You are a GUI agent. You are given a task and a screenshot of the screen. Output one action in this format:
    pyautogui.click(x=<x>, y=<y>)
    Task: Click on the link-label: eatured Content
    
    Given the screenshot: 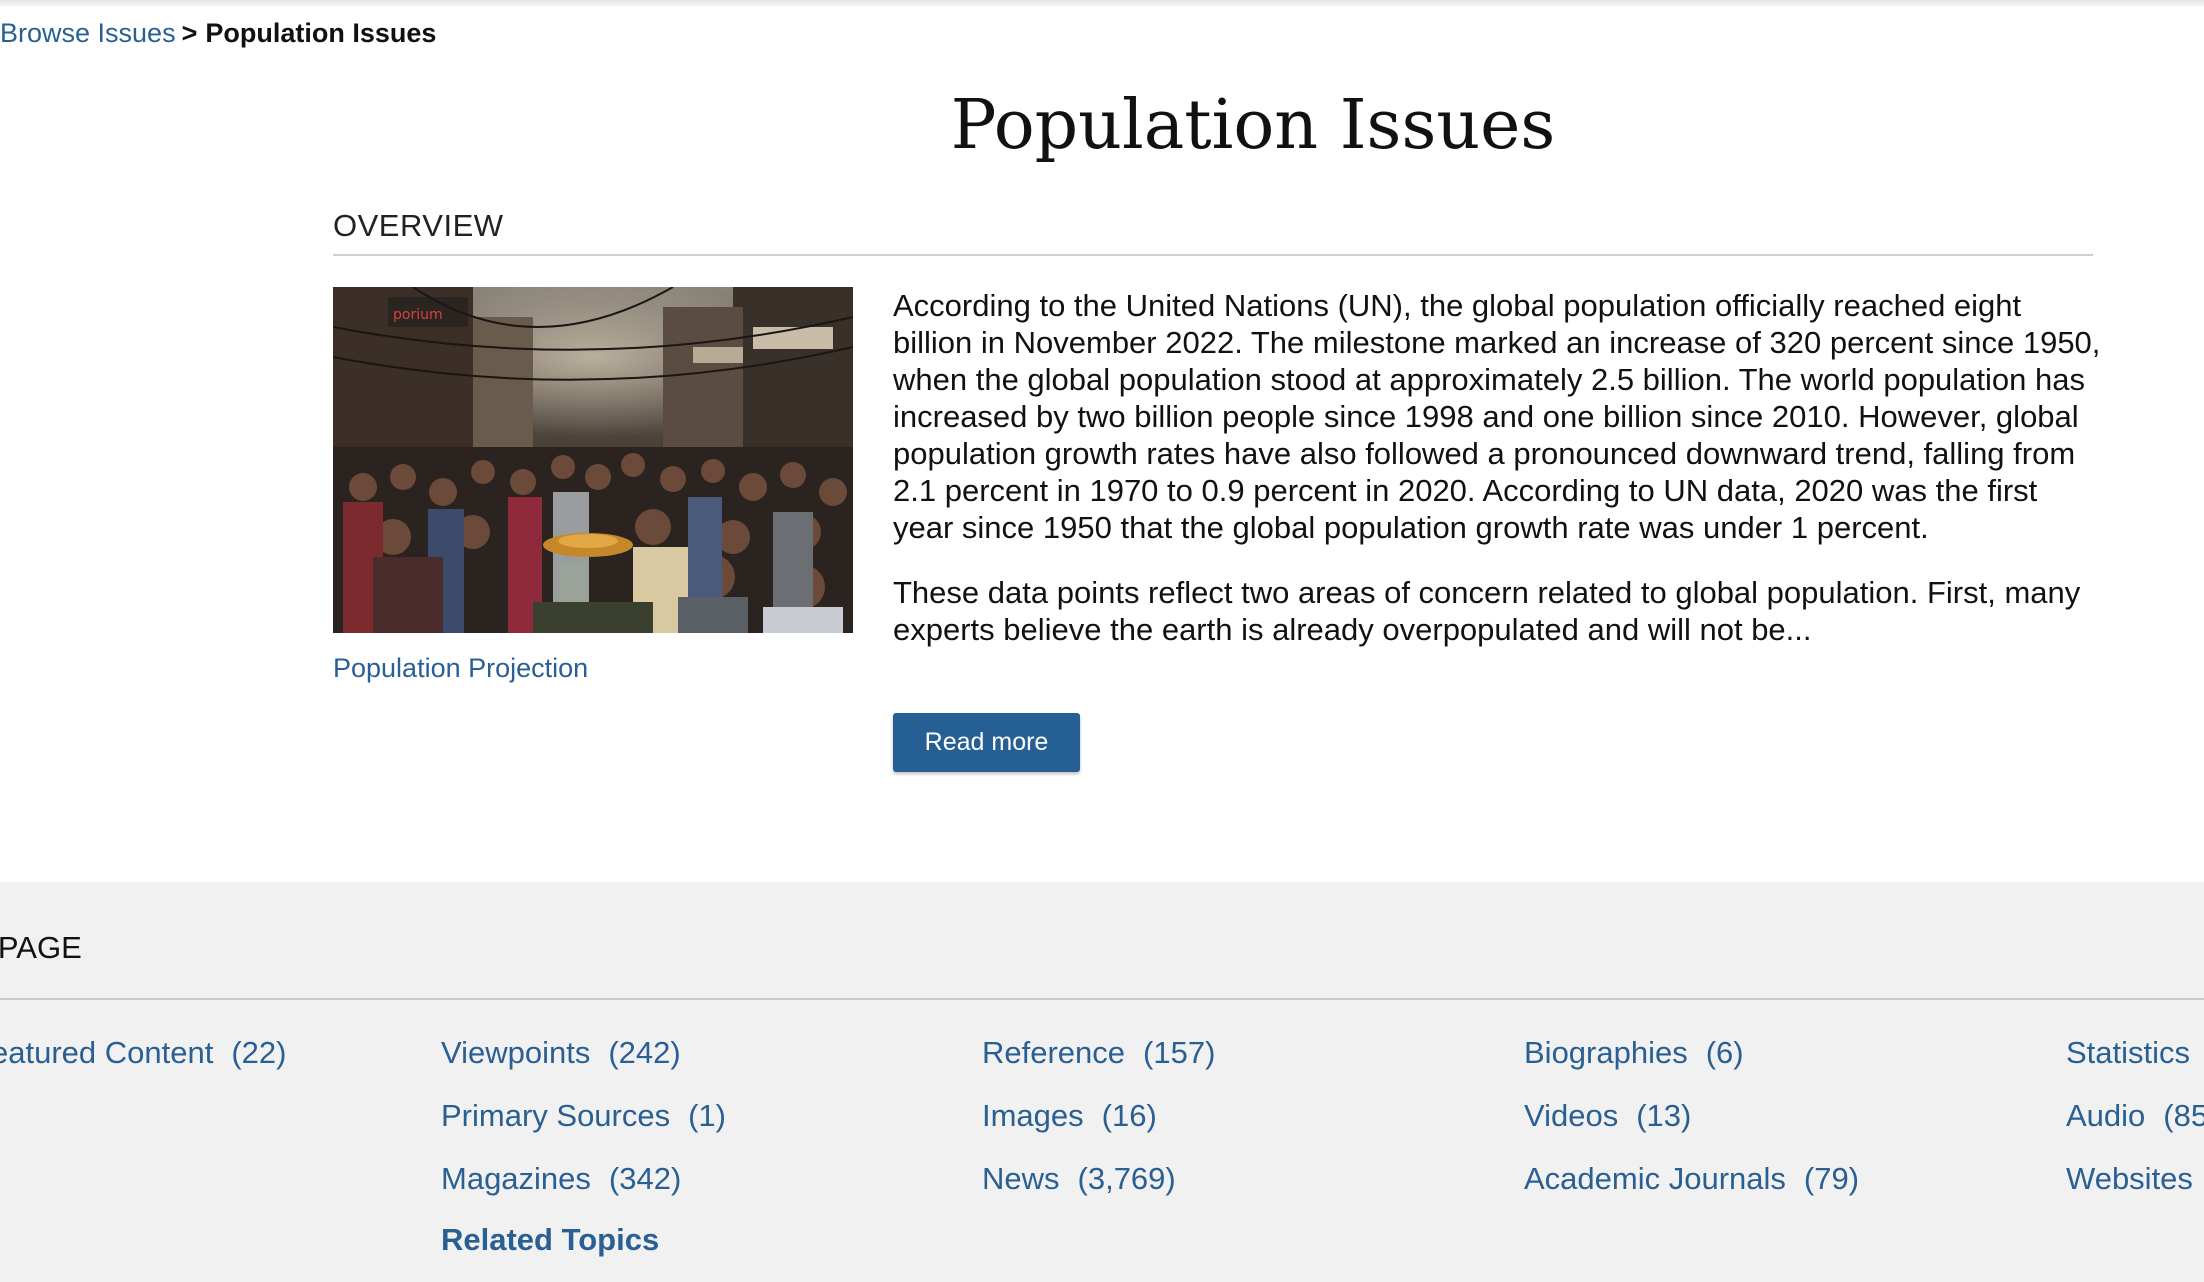 What is the action you would take?
    pyautogui.click(x=107, y=1052)
    